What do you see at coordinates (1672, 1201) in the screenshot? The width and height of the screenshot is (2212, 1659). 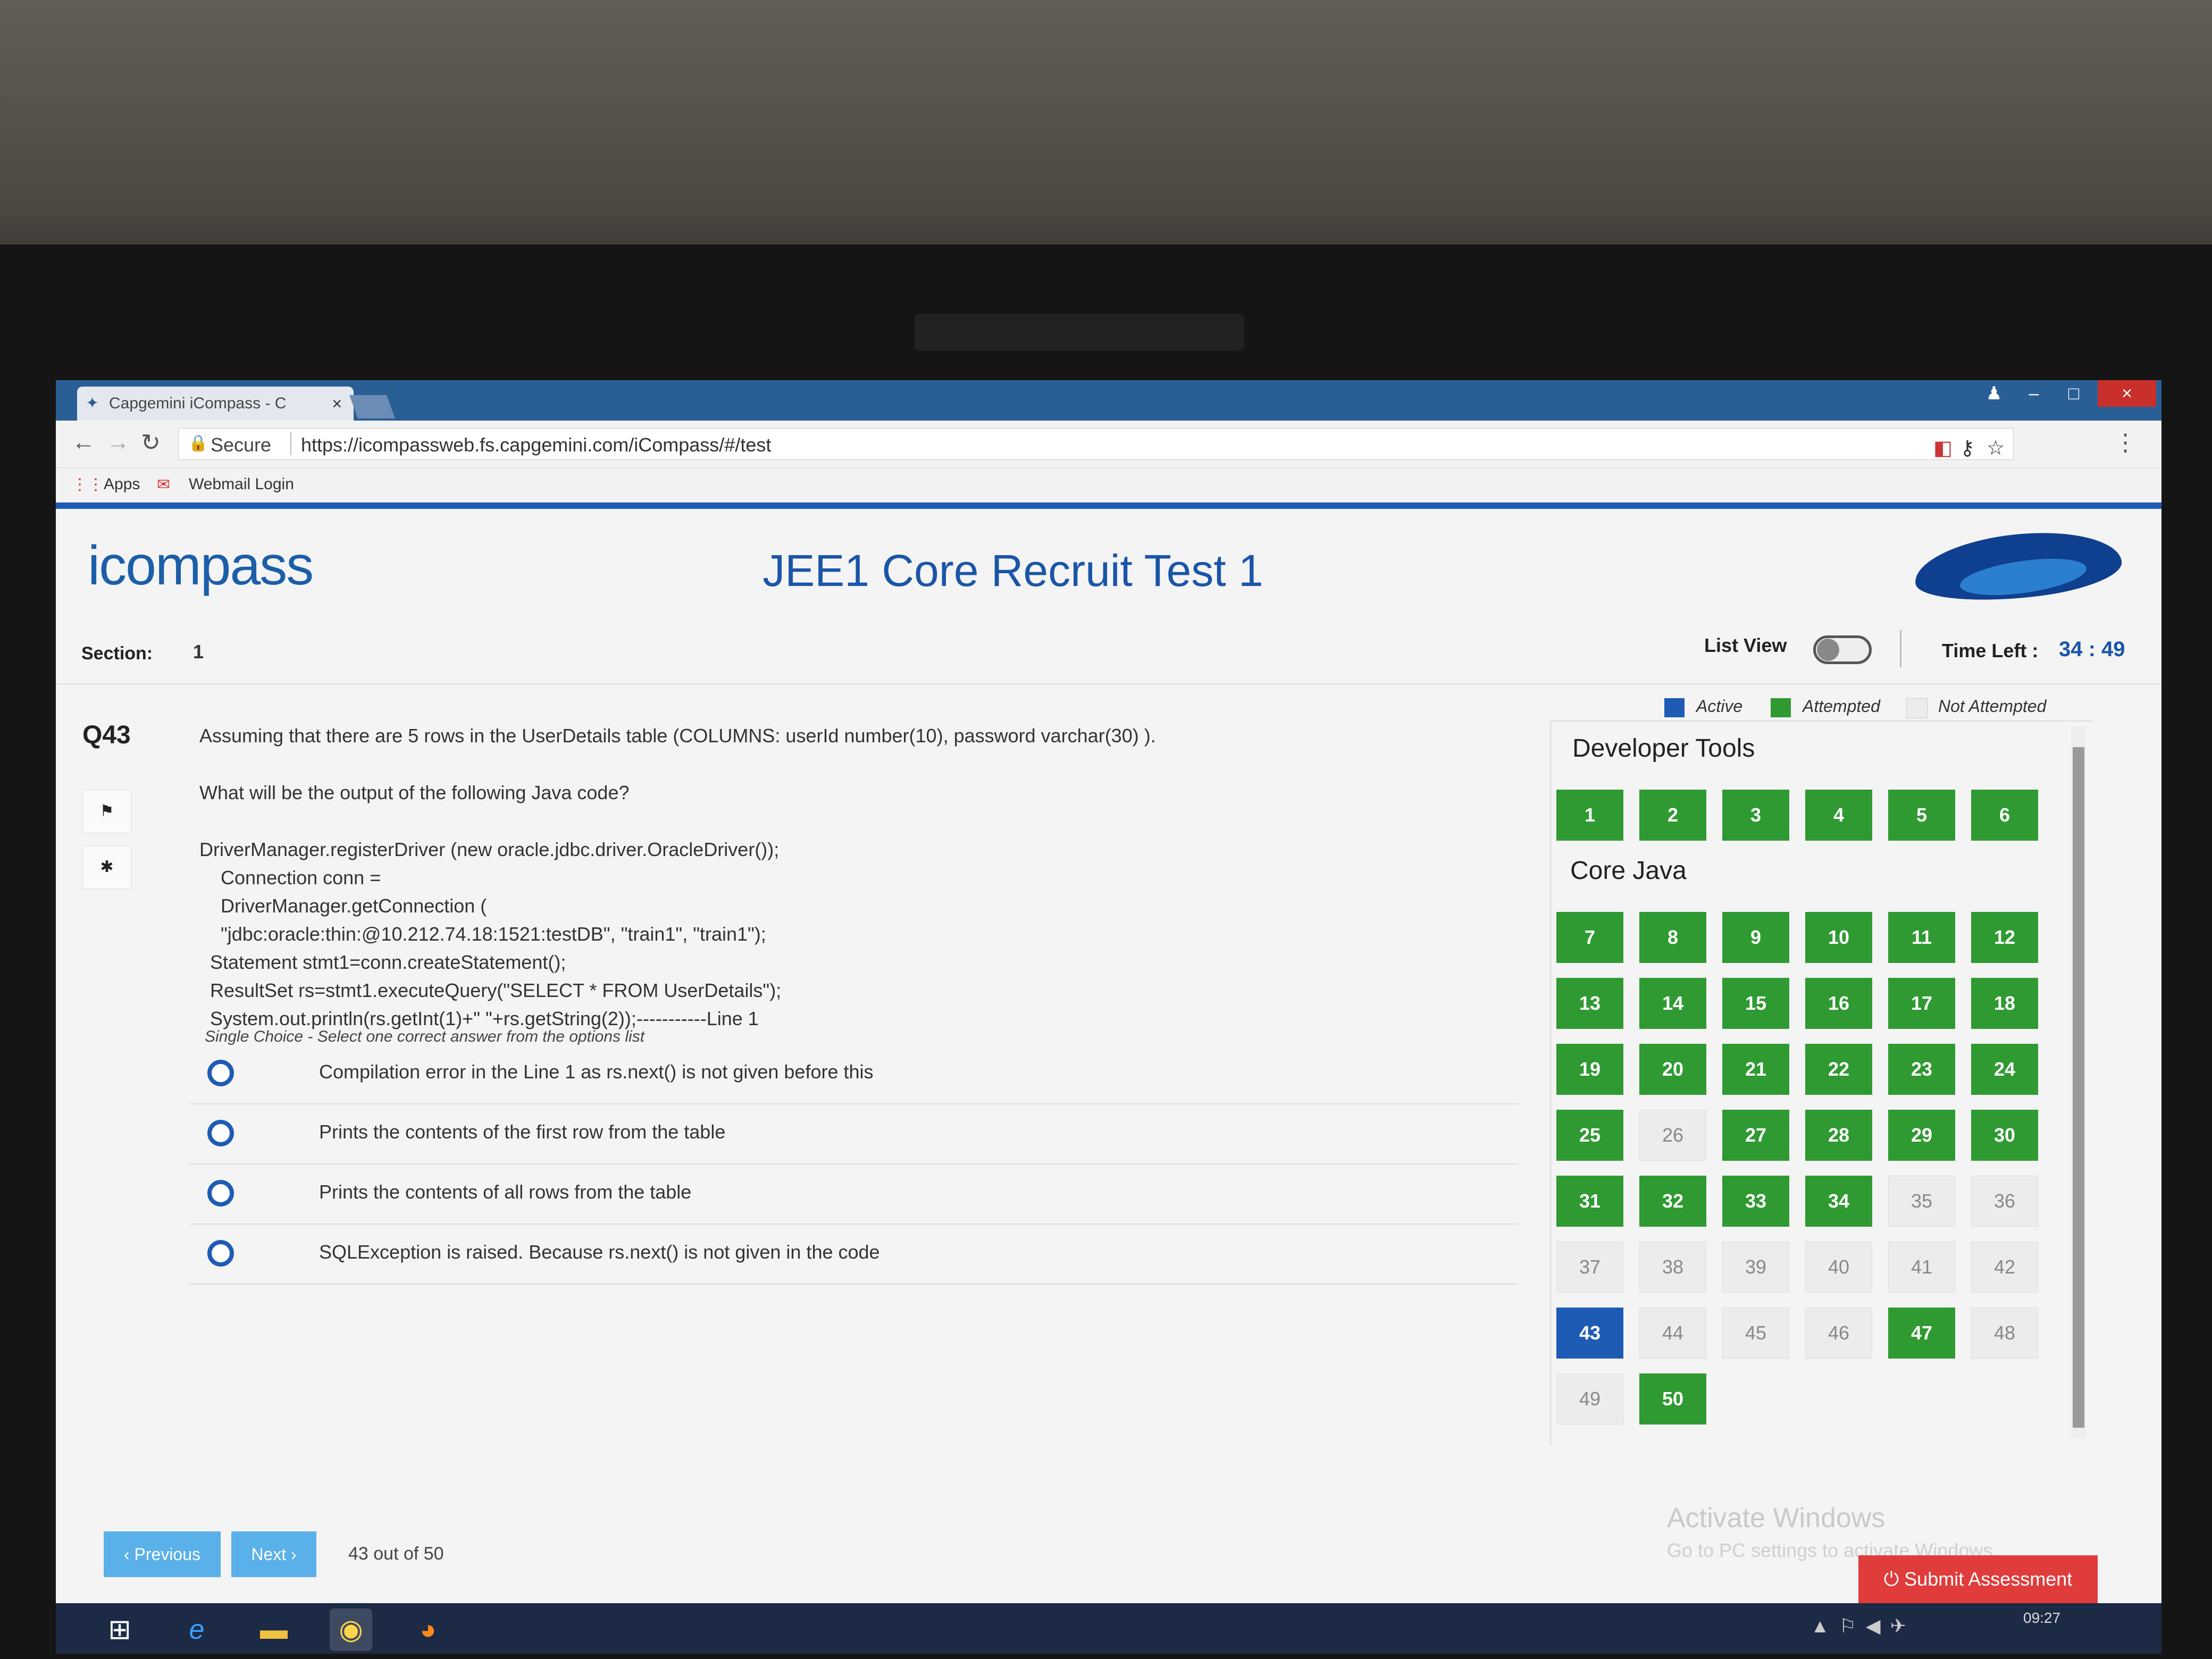 I see `question-button-32: 32` at bounding box center [1672, 1201].